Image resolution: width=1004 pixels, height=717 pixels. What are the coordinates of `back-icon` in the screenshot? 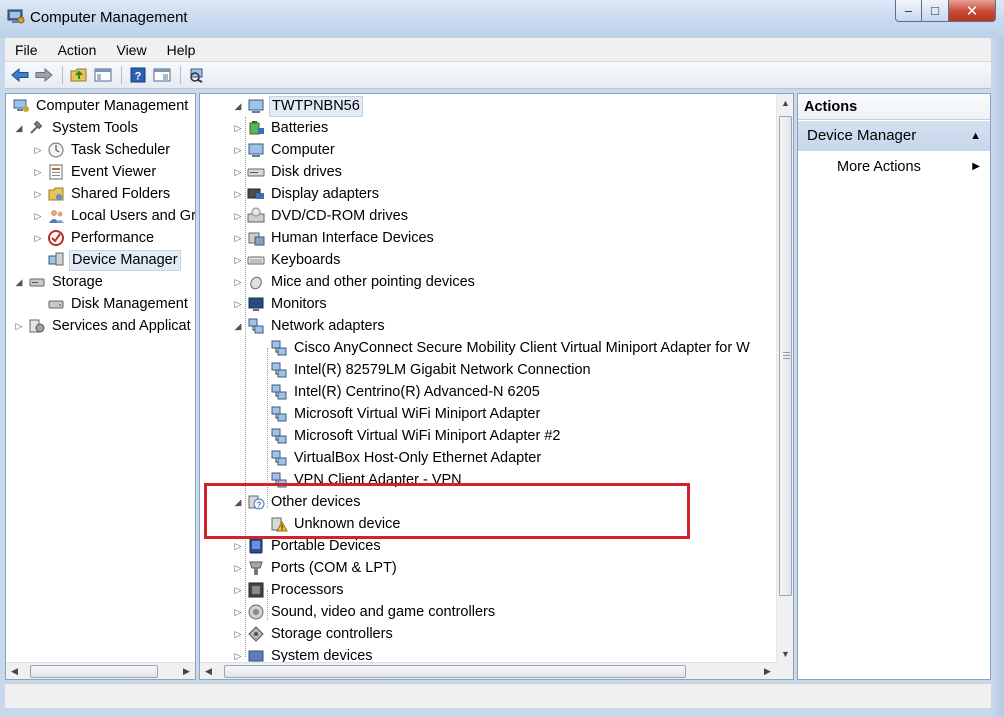 It's located at (20, 75).